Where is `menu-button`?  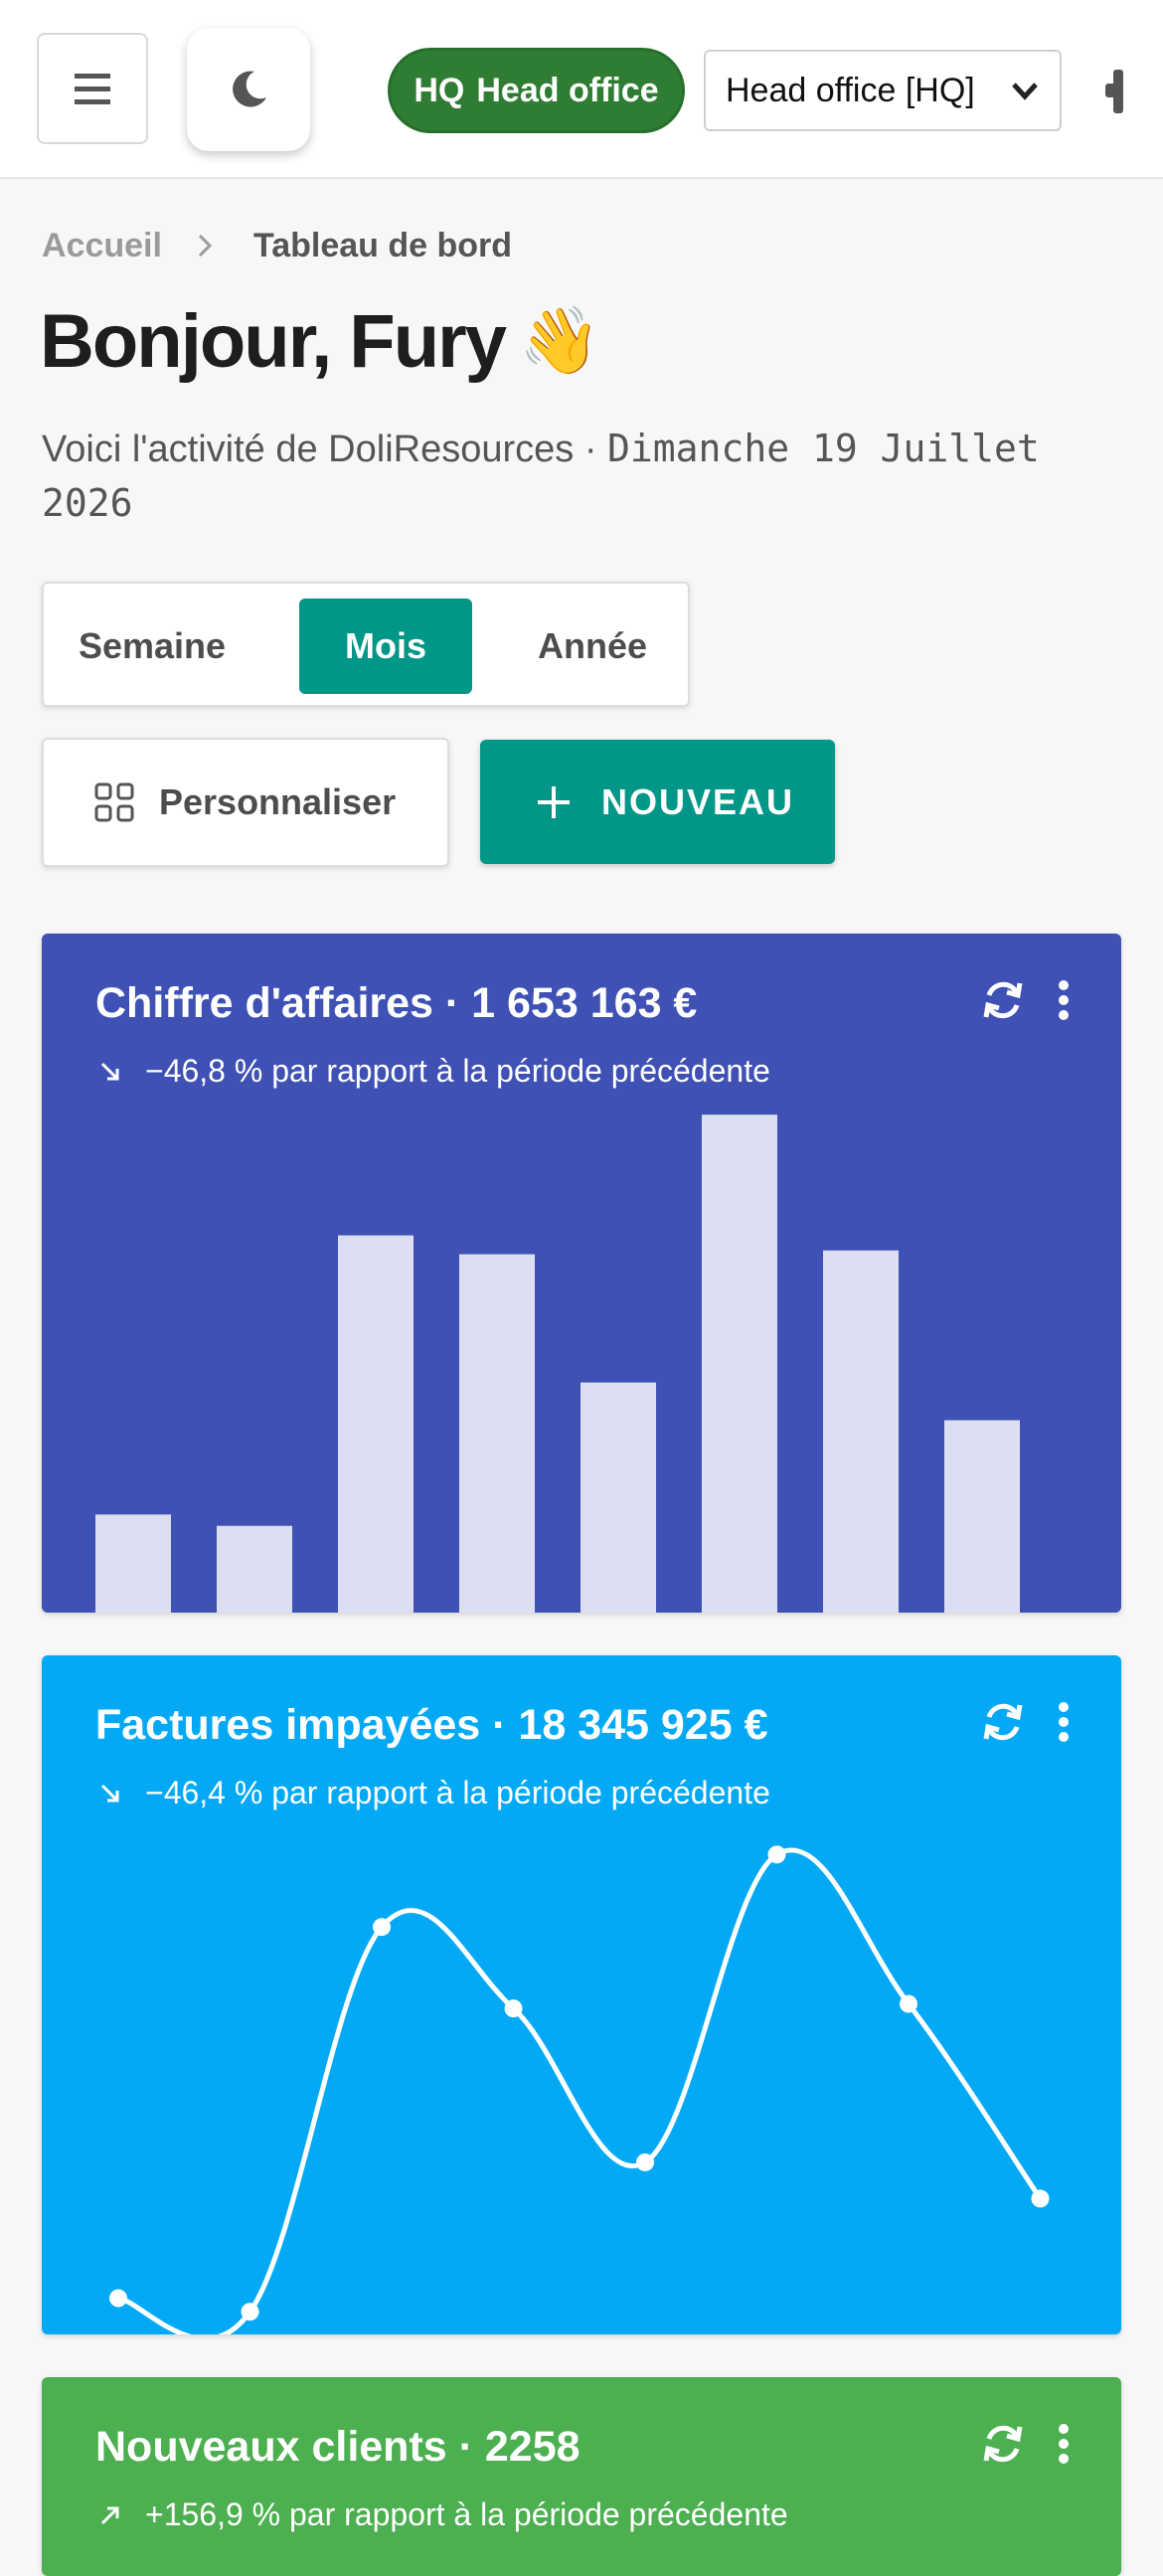 menu-button is located at coordinates (92, 88).